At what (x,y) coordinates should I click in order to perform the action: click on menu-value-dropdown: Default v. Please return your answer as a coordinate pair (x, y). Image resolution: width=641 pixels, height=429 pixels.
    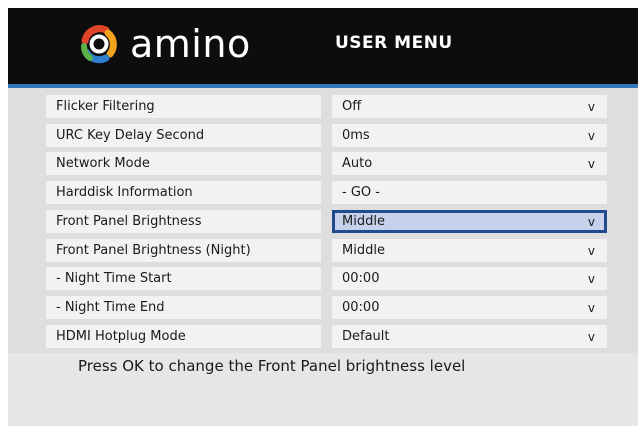
    Looking at the image, I should click on (469, 336).